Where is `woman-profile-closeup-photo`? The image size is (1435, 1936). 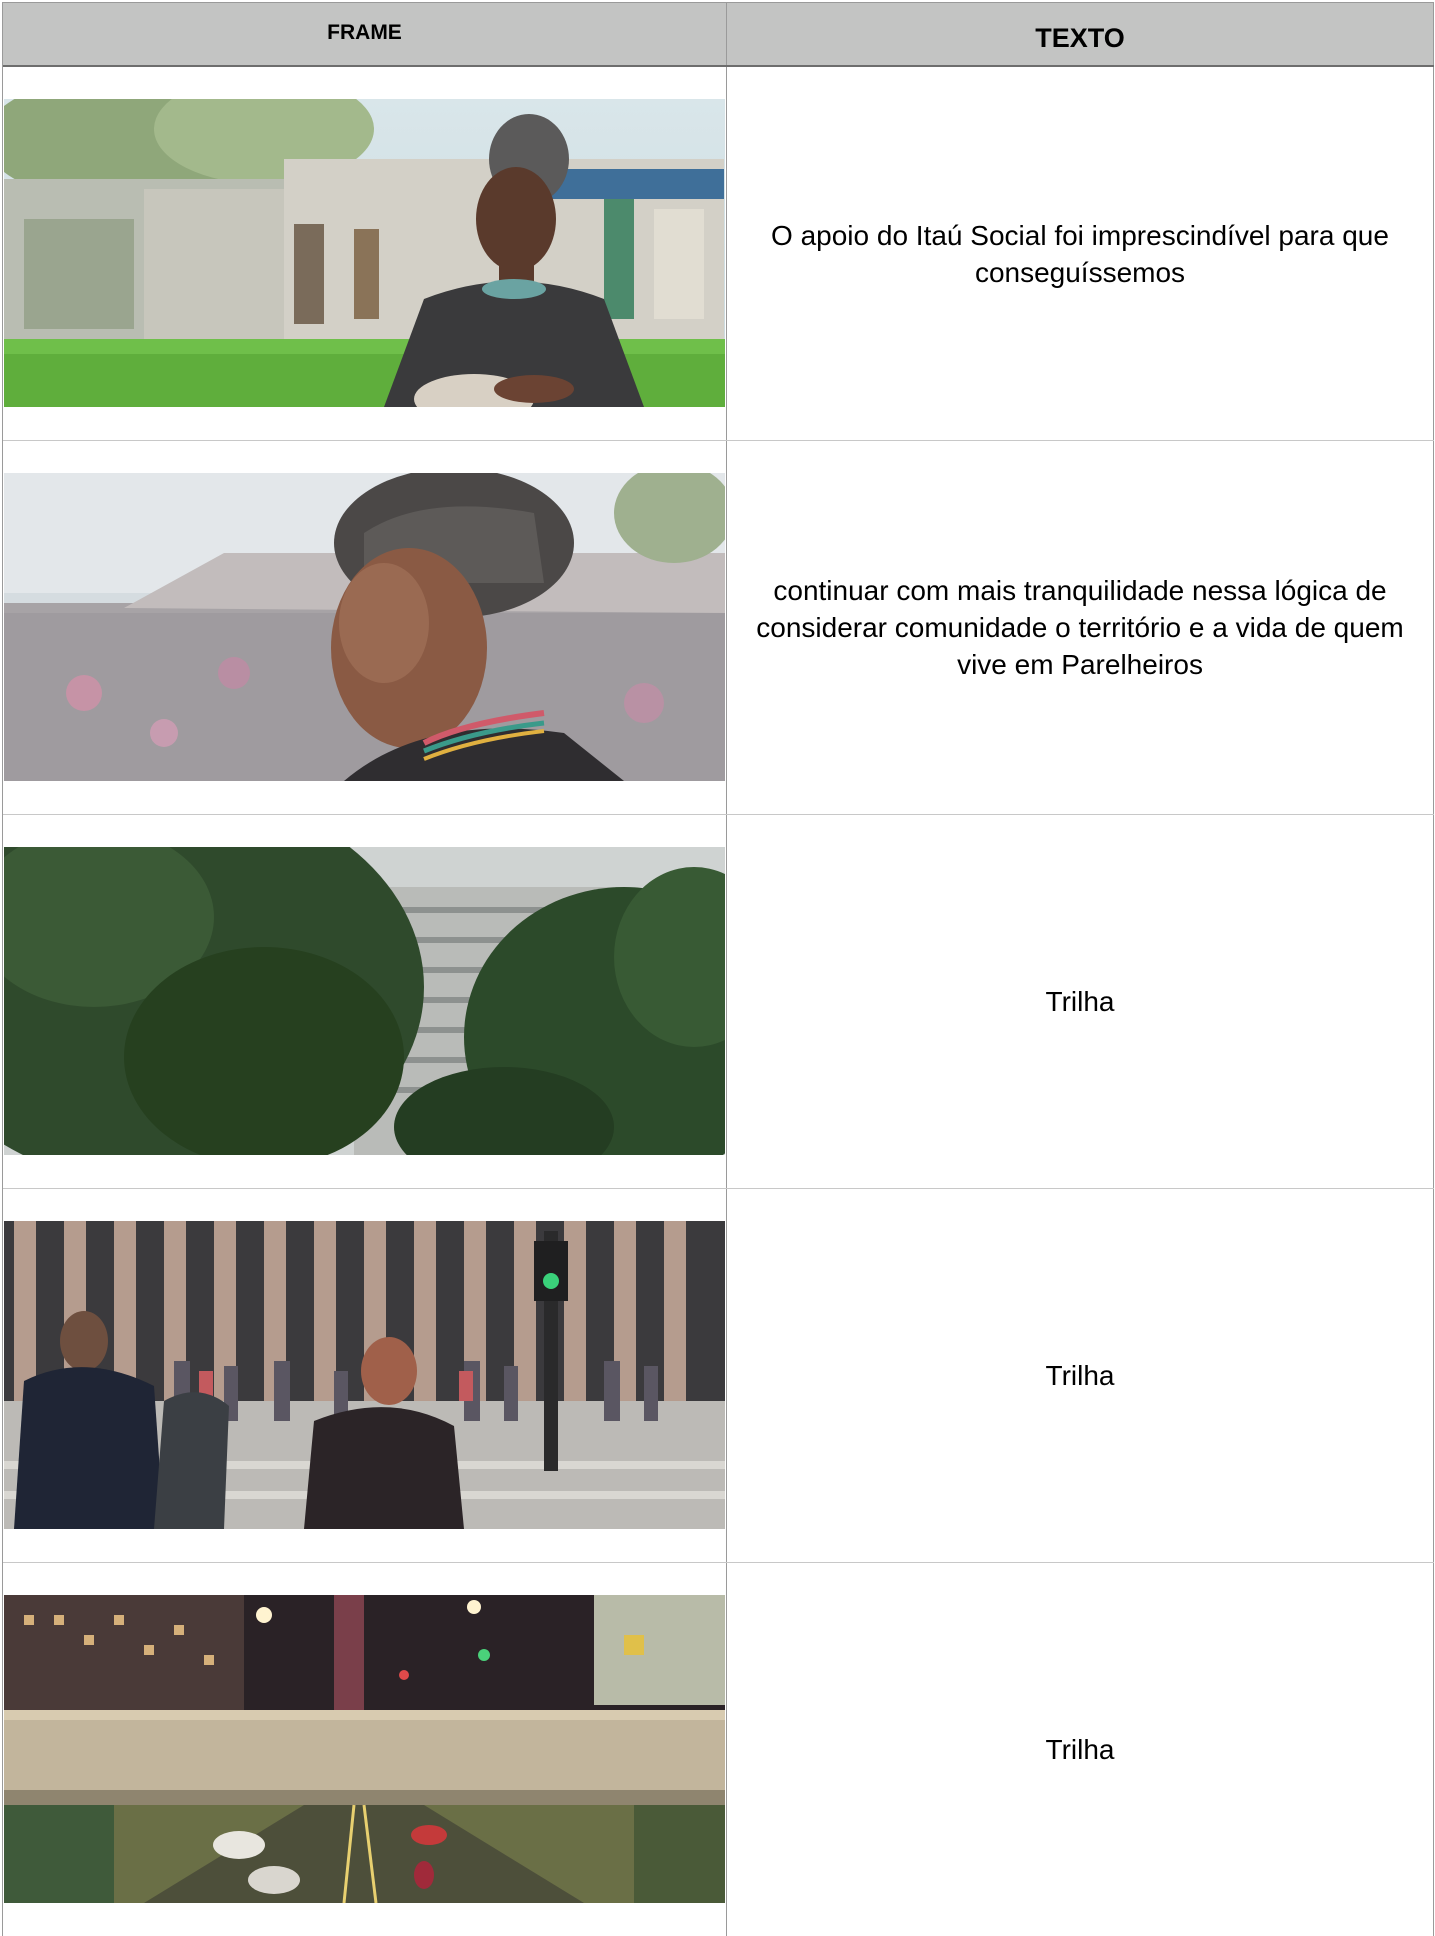 woman-profile-closeup-photo is located at coordinates (364, 627).